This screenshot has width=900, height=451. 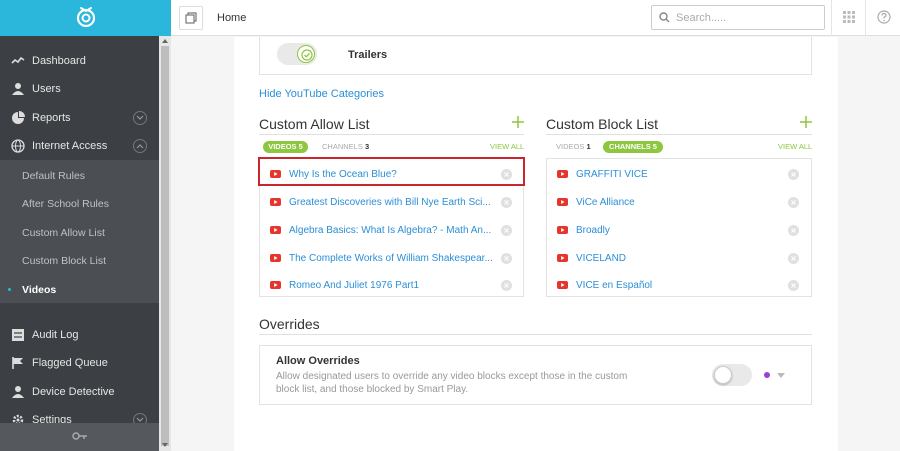 What do you see at coordinates (52, 418) in the screenshot?
I see `sidebar-item-label: Settings` at bounding box center [52, 418].